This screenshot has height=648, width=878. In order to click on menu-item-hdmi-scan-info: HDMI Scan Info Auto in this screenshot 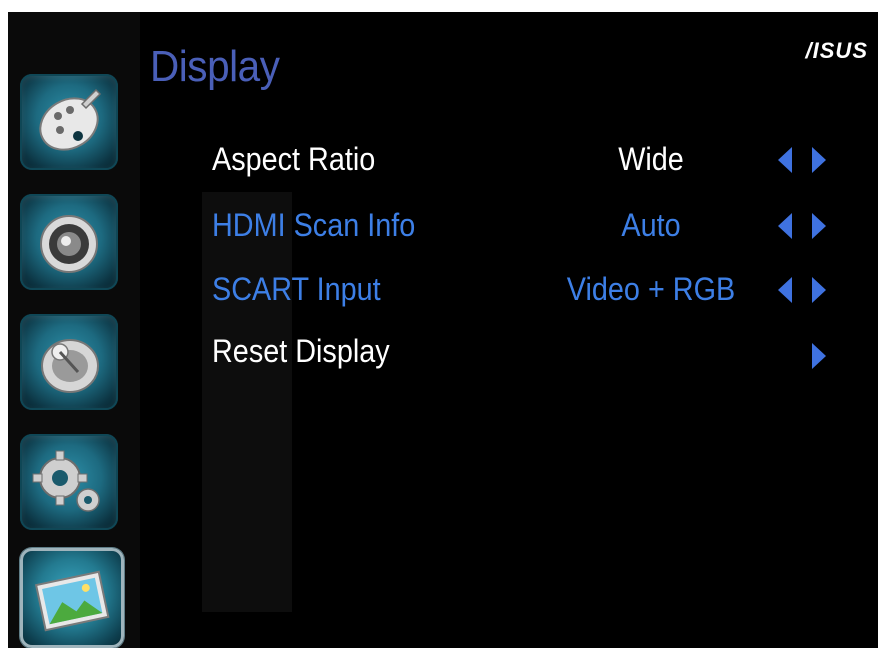, I will do `click(443, 225)`.